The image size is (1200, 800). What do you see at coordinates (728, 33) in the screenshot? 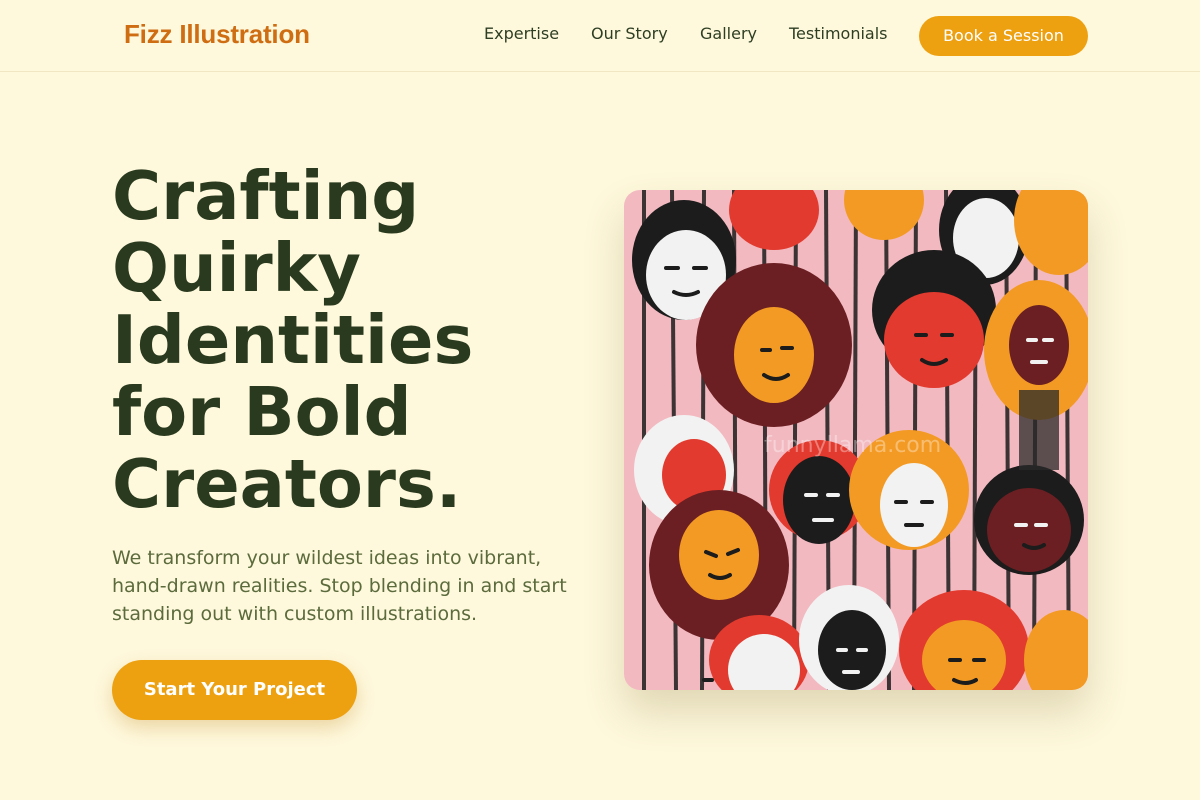
I see `nav-link-gallery: Gallery` at bounding box center [728, 33].